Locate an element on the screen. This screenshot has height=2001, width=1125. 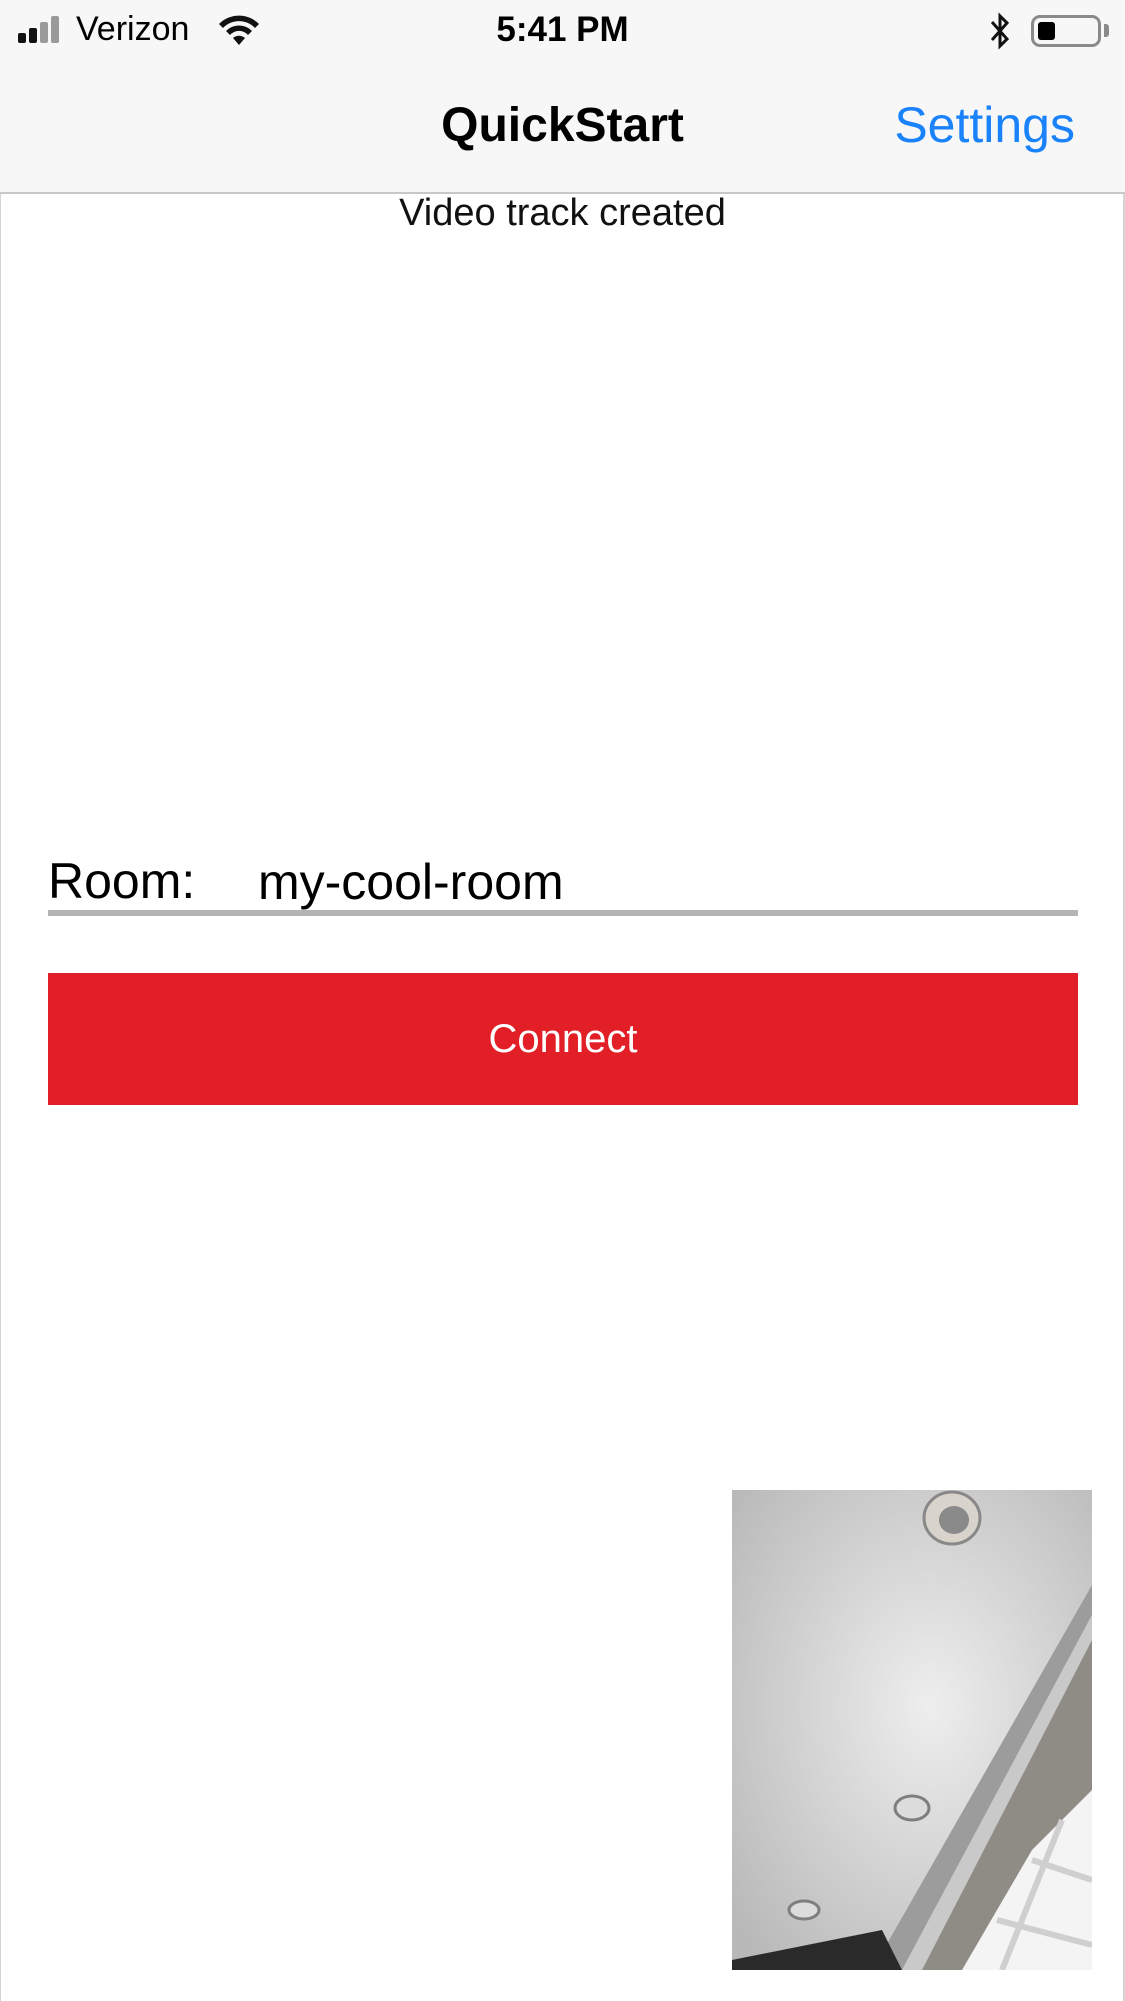
top-bar: Verizon 5:41 PM QuickStart Settings is located at coordinates (562, 97).